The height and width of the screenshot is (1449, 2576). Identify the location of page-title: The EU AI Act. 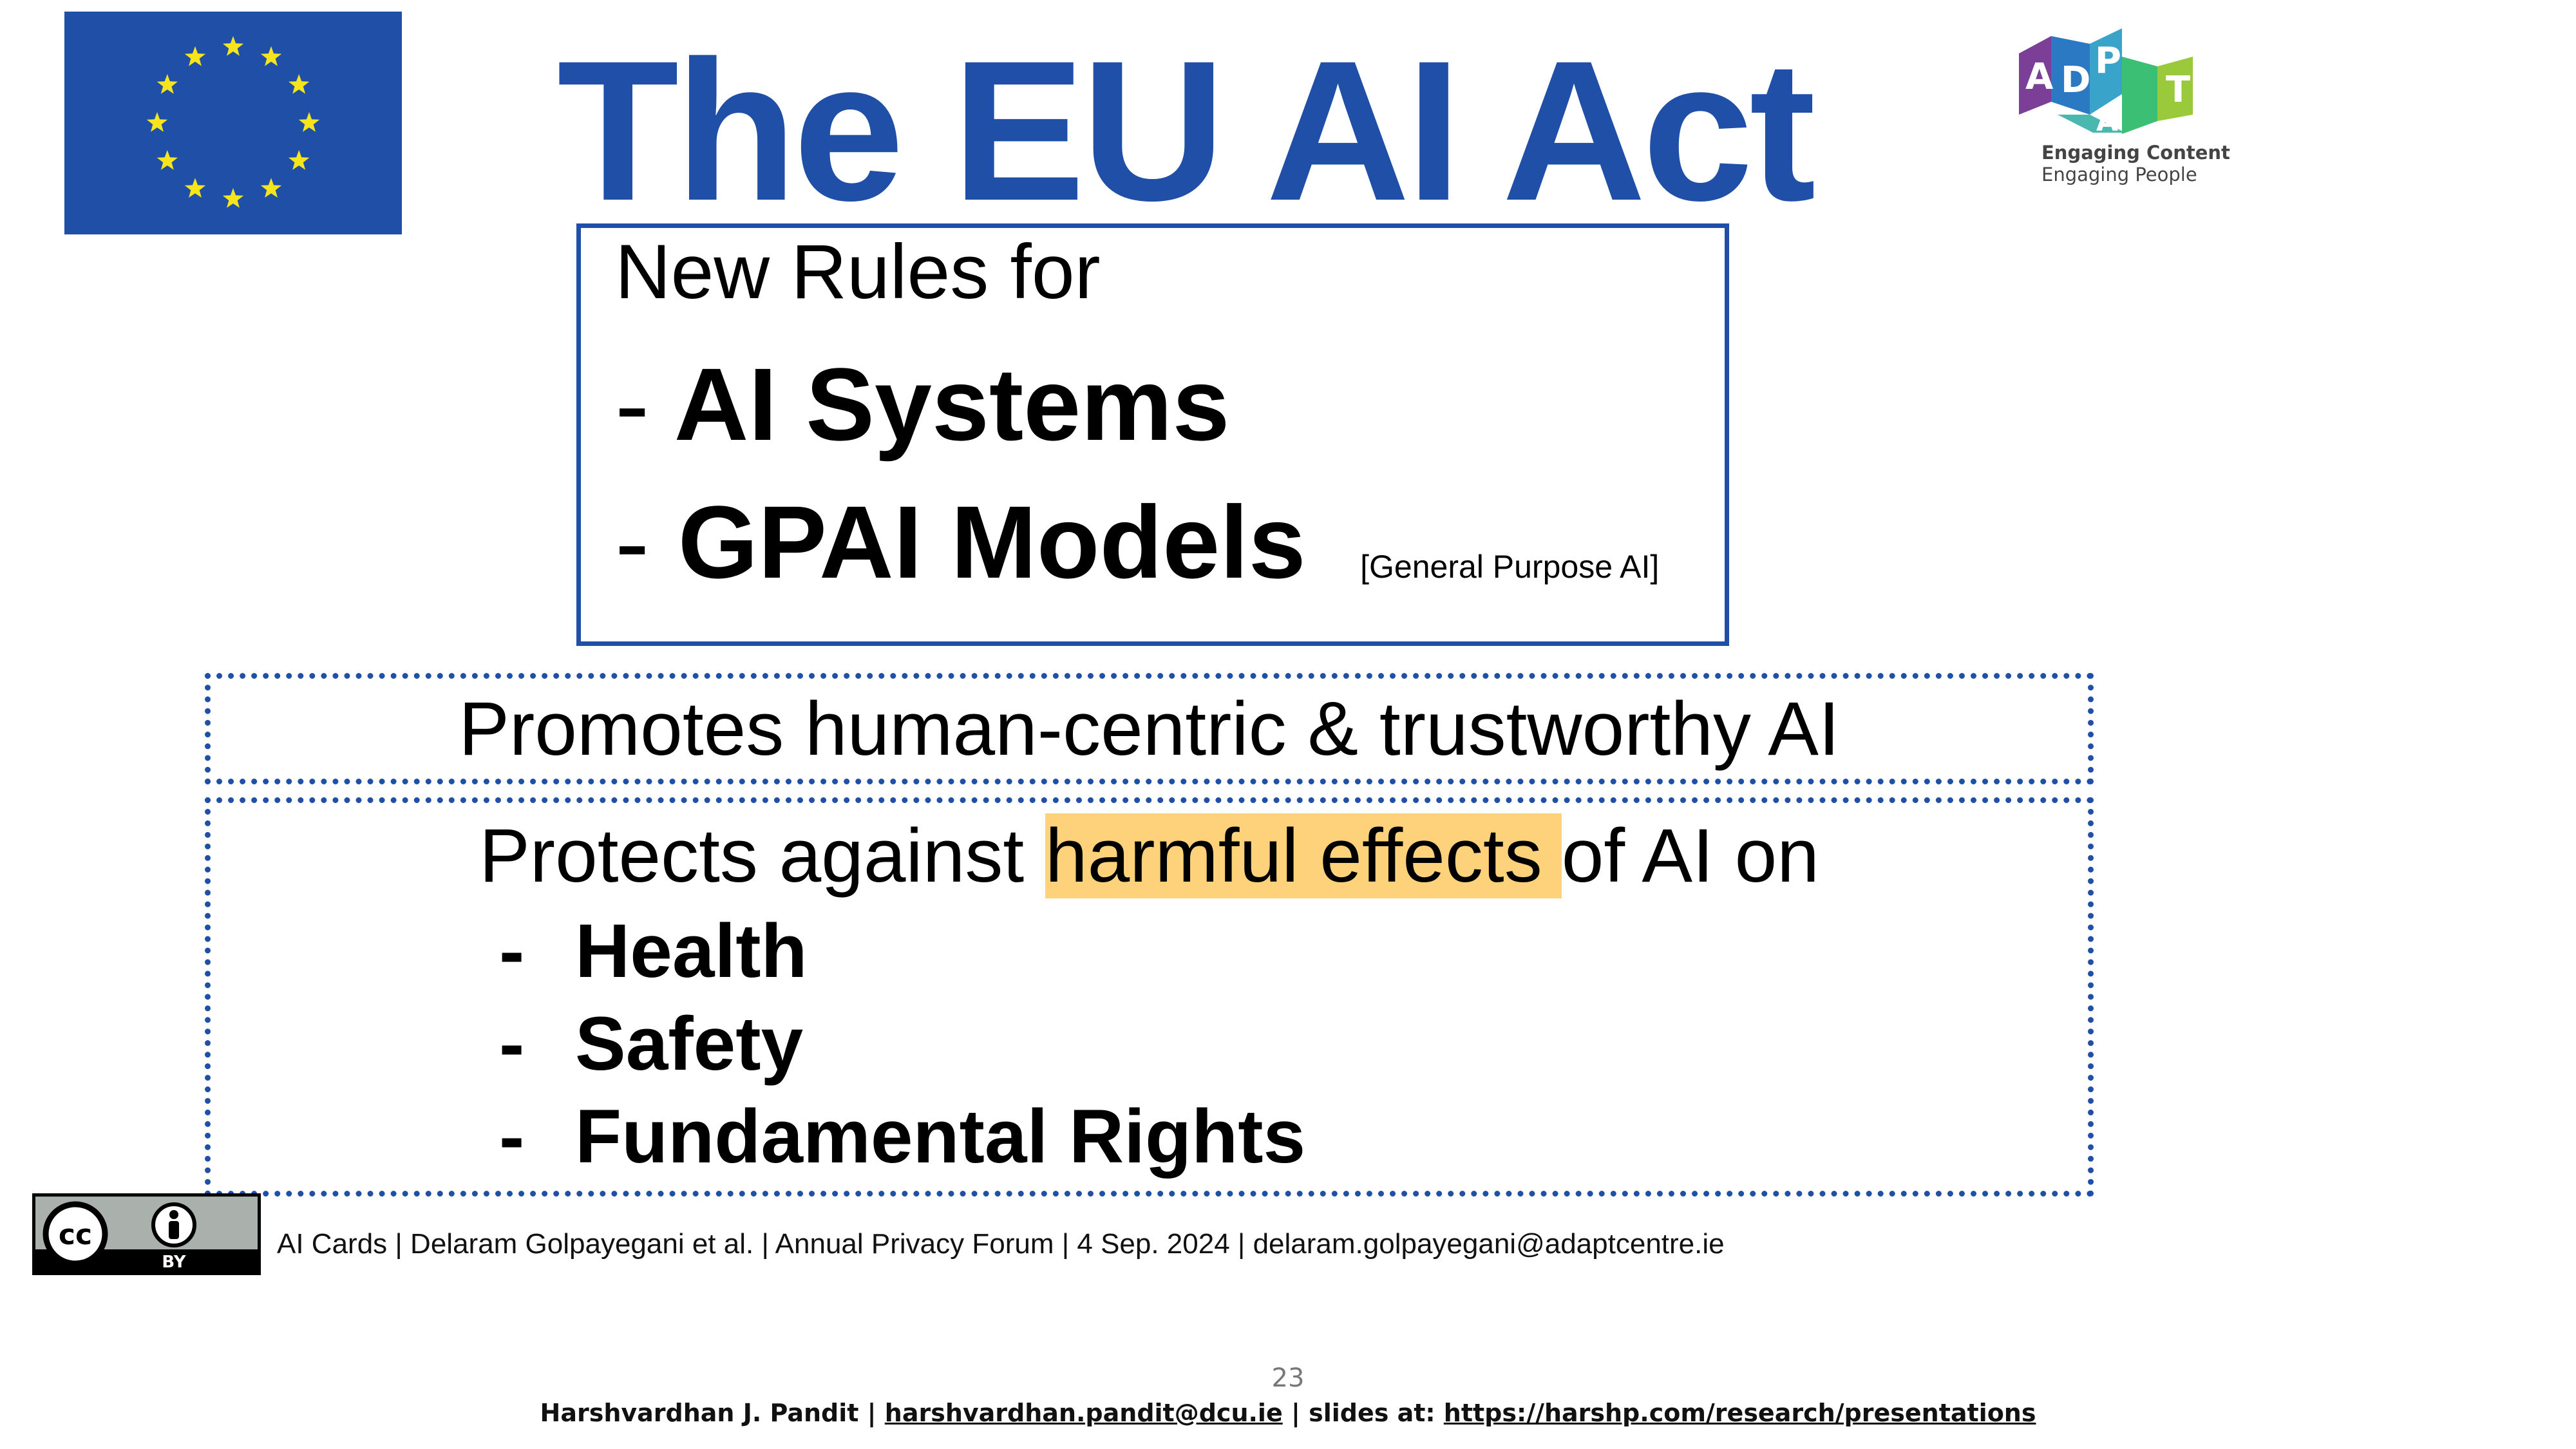
(1187, 130).